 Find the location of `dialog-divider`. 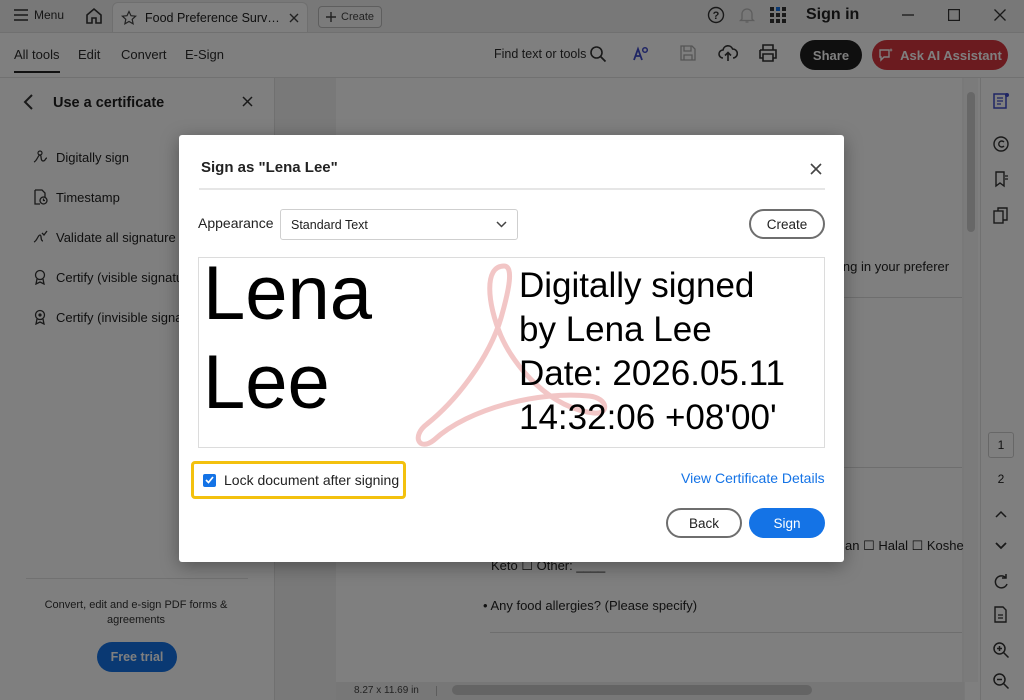

dialog-divider is located at coordinates (512, 189).